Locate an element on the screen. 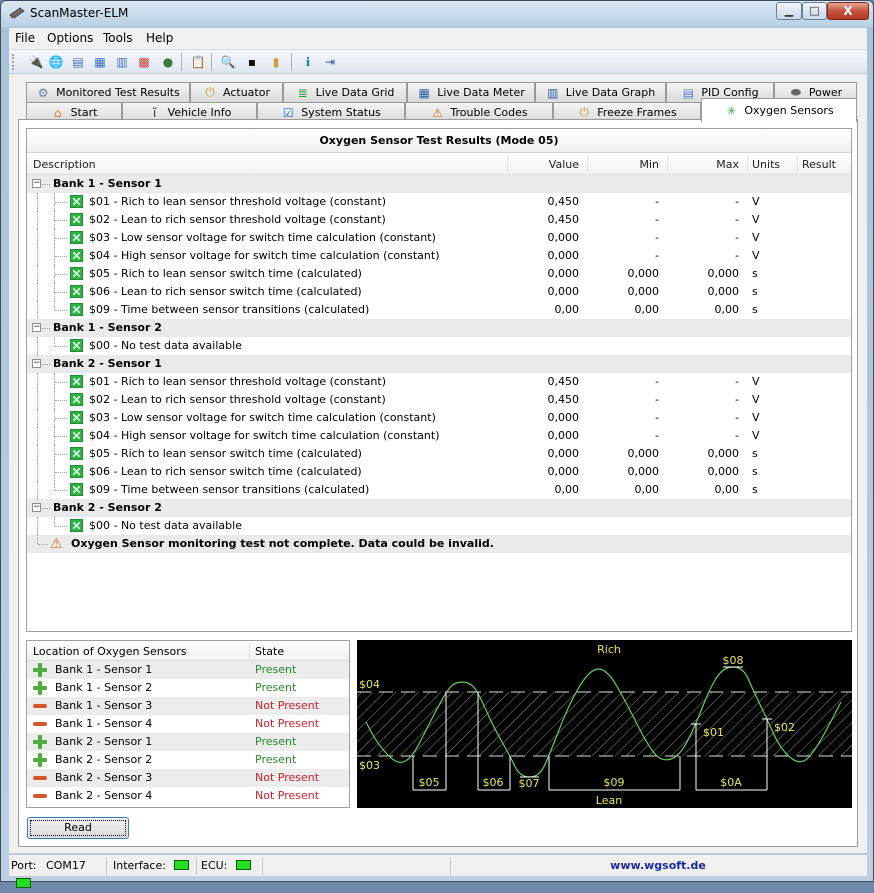 This screenshot has height=893, width=874. col-units: Units is located at coordinates (766, 164).